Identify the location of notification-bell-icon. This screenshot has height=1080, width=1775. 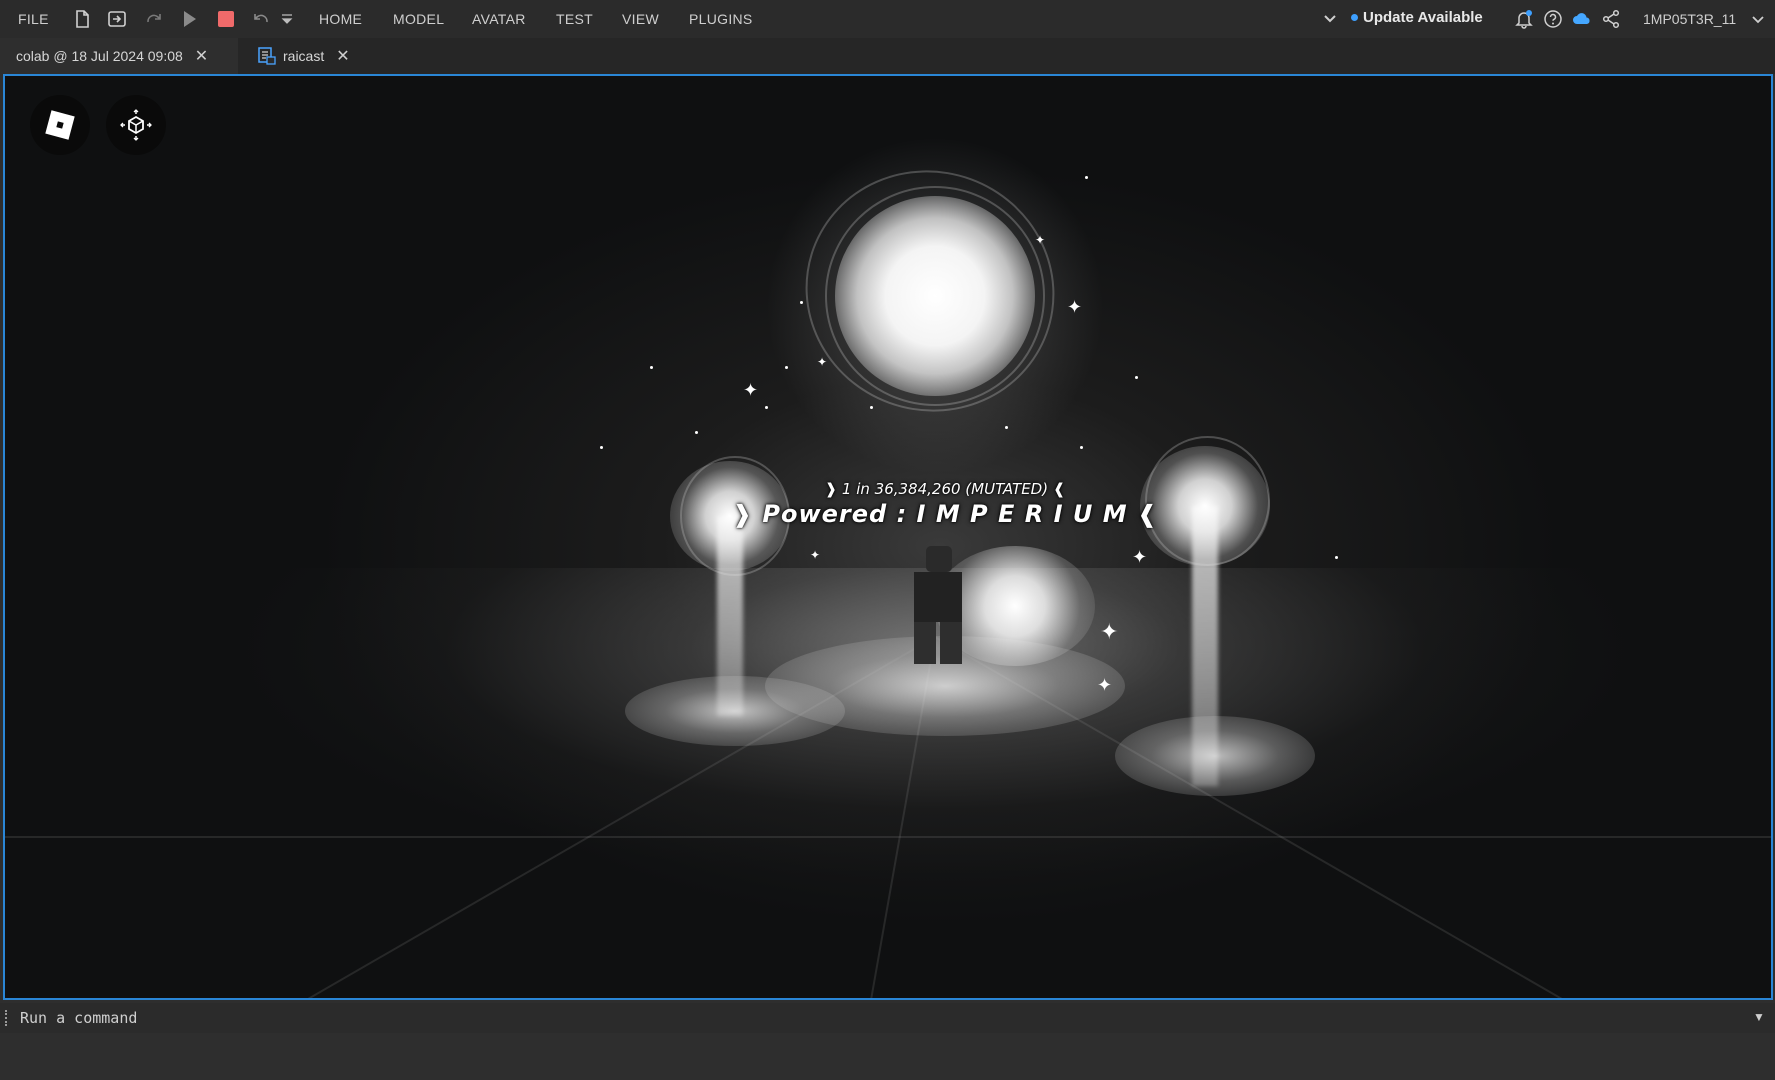
(1524, 19).